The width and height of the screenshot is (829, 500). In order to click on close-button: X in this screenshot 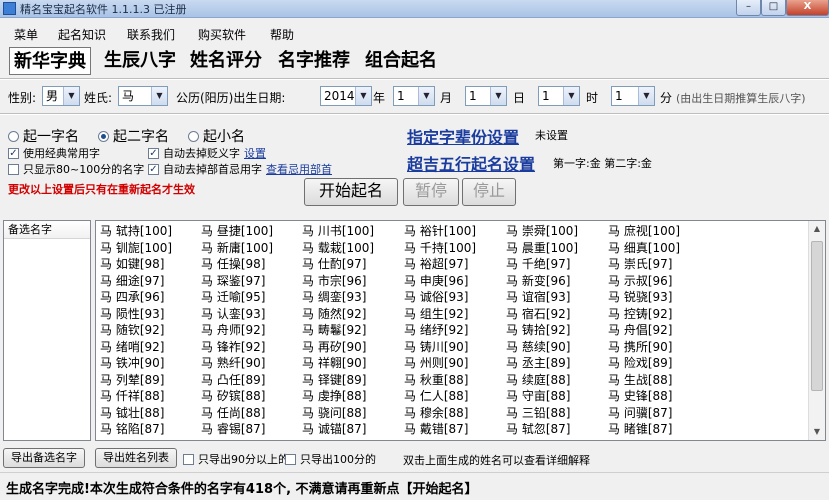, I will do `click(807, 8)`.